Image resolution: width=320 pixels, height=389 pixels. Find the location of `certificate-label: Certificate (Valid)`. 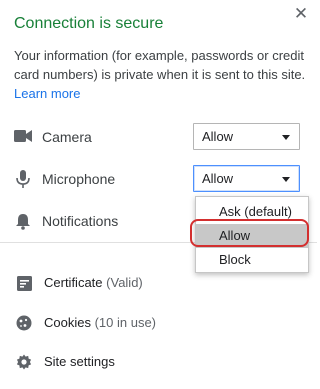

certificate-label: Certificate (Valid) is located at coordinates (93, 282).